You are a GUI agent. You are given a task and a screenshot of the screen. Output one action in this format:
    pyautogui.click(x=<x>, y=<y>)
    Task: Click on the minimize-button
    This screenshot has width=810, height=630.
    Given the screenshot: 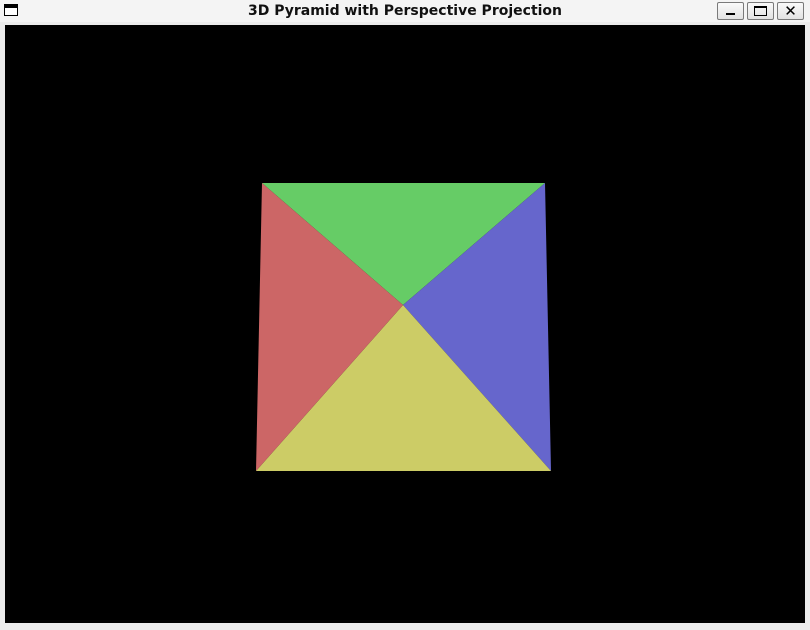 What is the action you would take?
    pyautogui.click(x=730, y=11)
    